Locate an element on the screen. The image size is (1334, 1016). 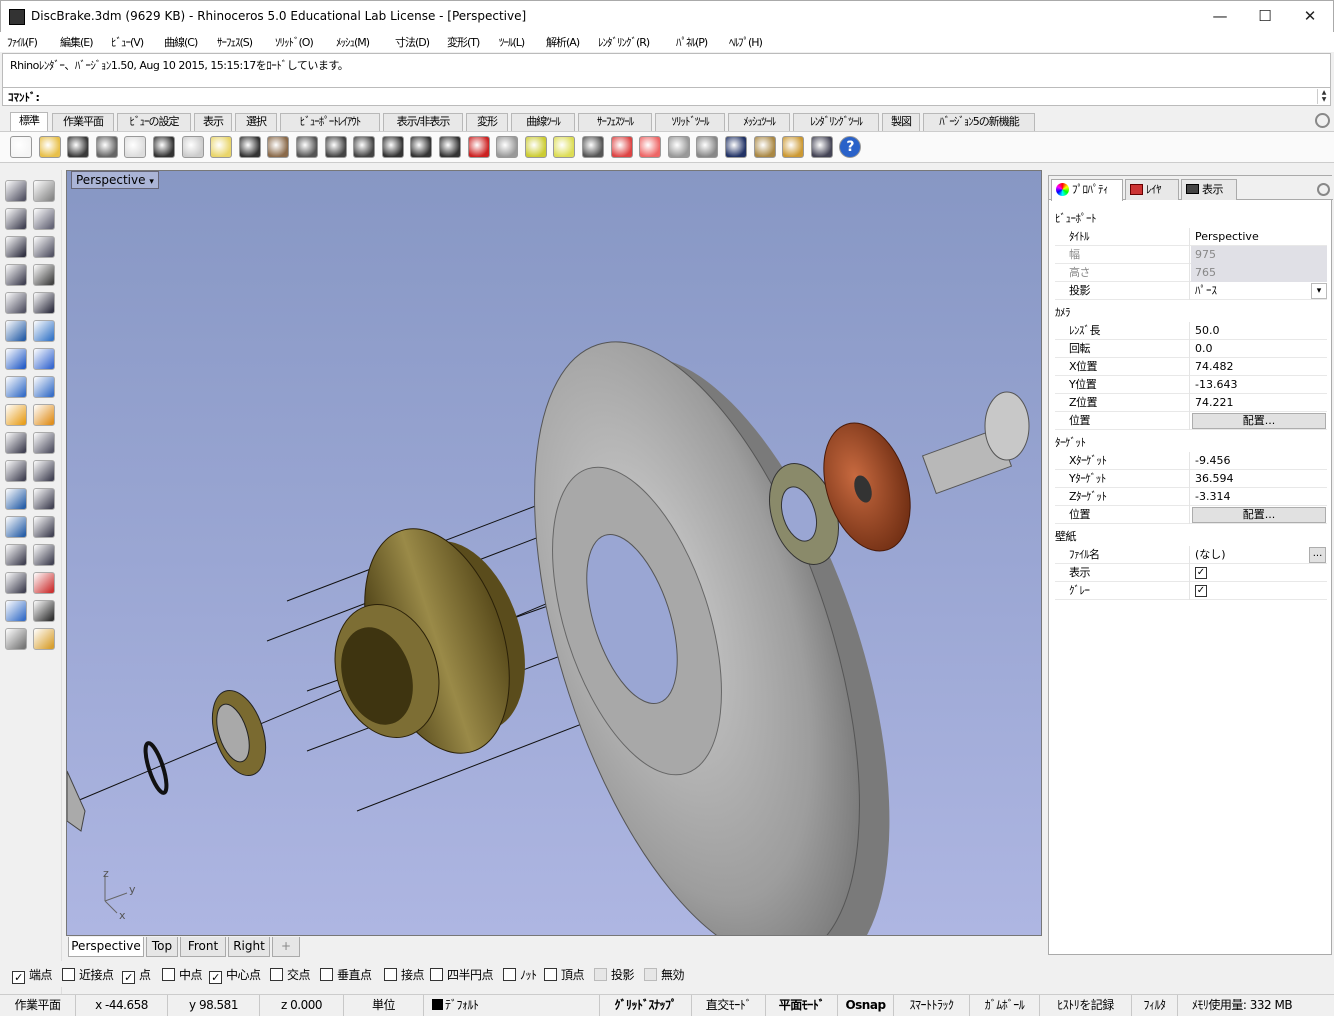
zoom-selected-icon is located at coordinates (421, 147).